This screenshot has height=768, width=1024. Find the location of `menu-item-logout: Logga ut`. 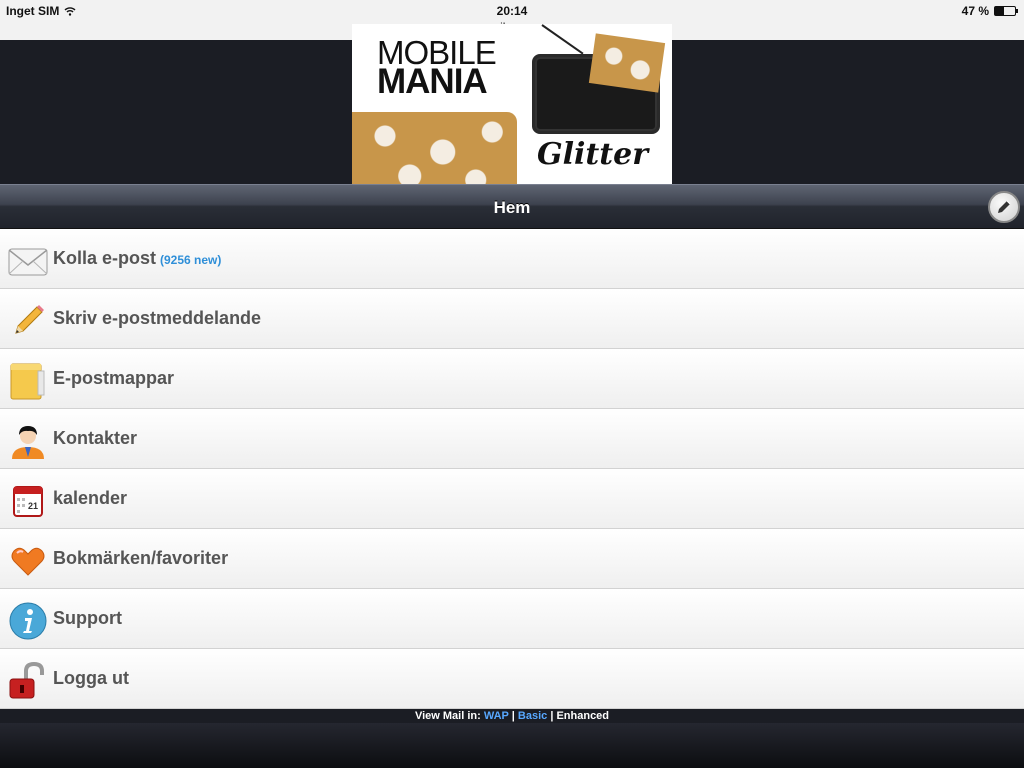

menu-item-logout: Logga ut is located at coordinates (512, 679).